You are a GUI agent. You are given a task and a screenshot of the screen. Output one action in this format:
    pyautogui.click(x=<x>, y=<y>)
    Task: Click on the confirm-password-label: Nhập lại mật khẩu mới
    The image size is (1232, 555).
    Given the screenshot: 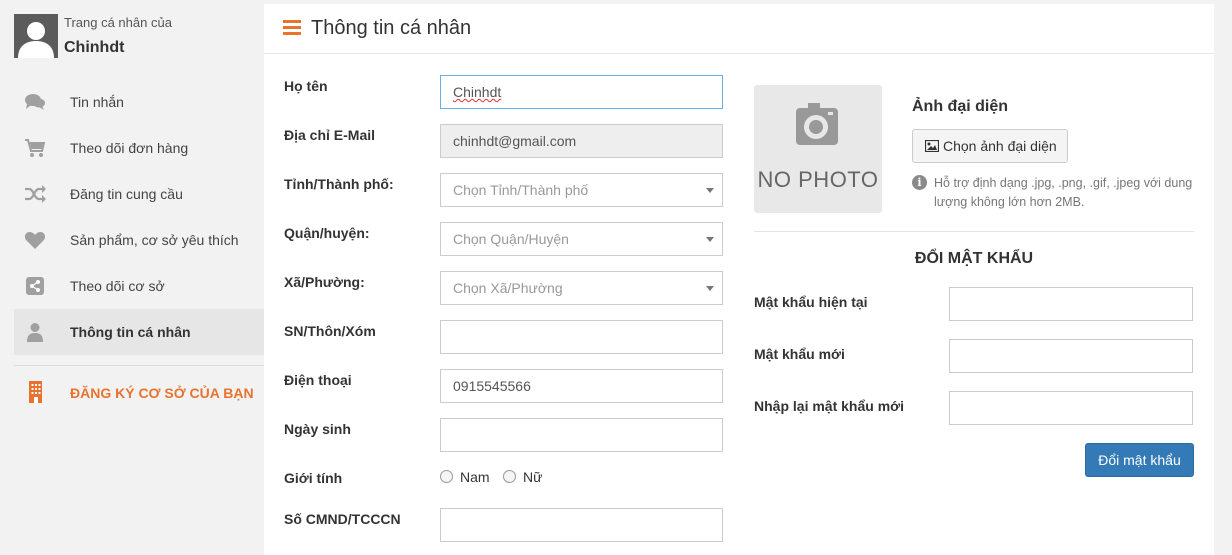 What is the action you would take?
    pyautogui.click(x=829, y=406)
    